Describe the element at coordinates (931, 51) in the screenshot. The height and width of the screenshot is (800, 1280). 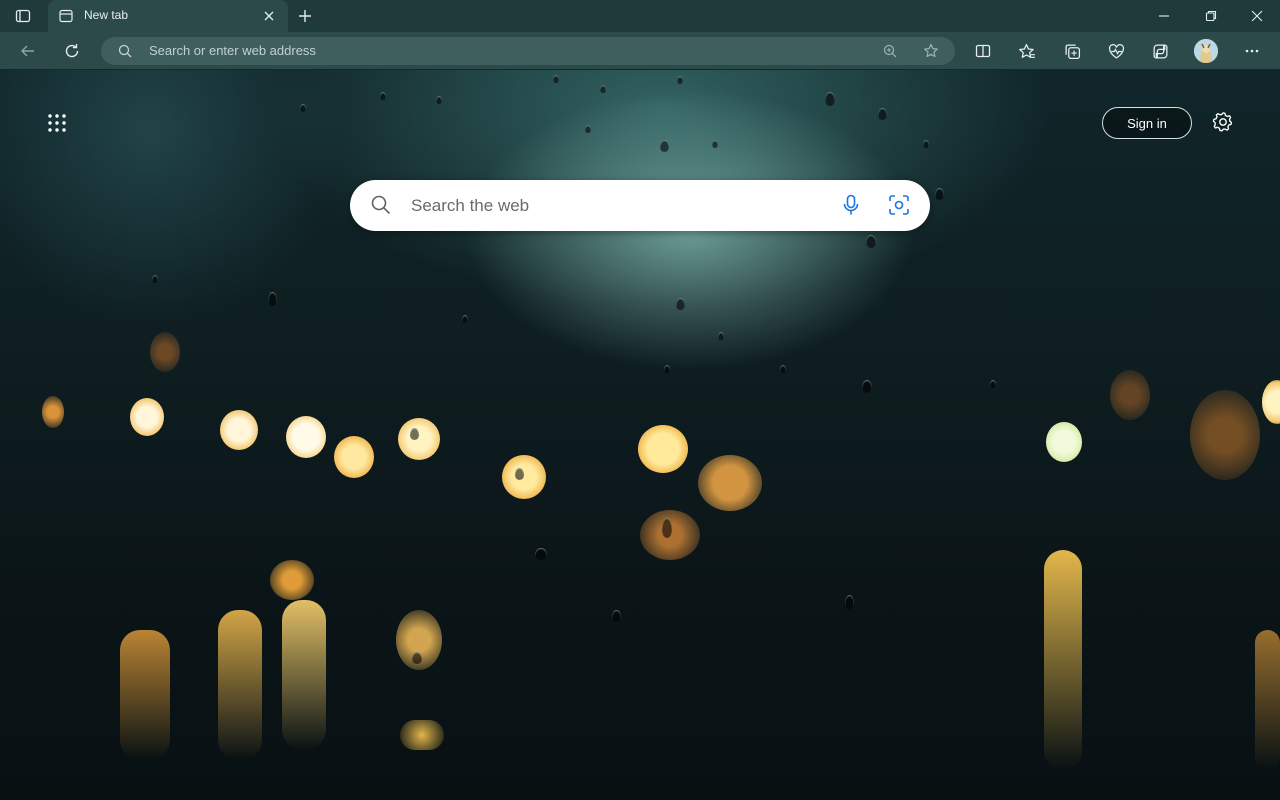
I see `star-icon` at that location.